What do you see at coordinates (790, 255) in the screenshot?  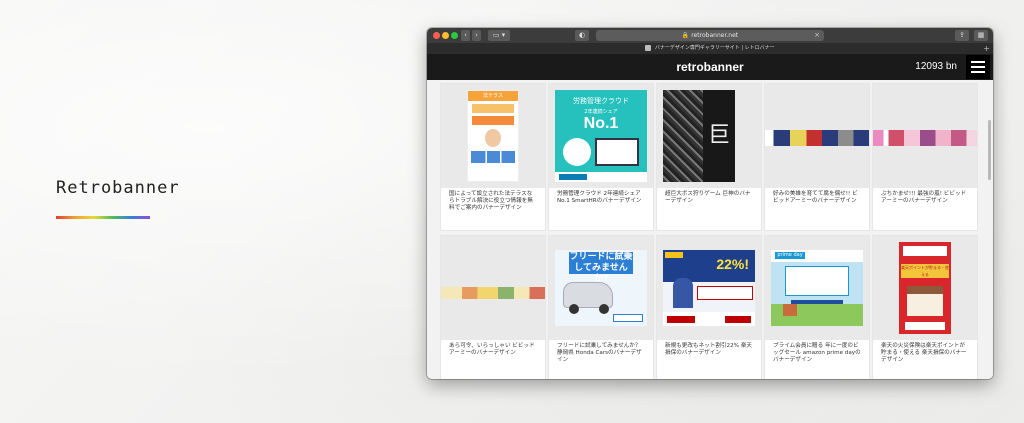 I see `banner-text: prime day` at bounding box center [790, 255].